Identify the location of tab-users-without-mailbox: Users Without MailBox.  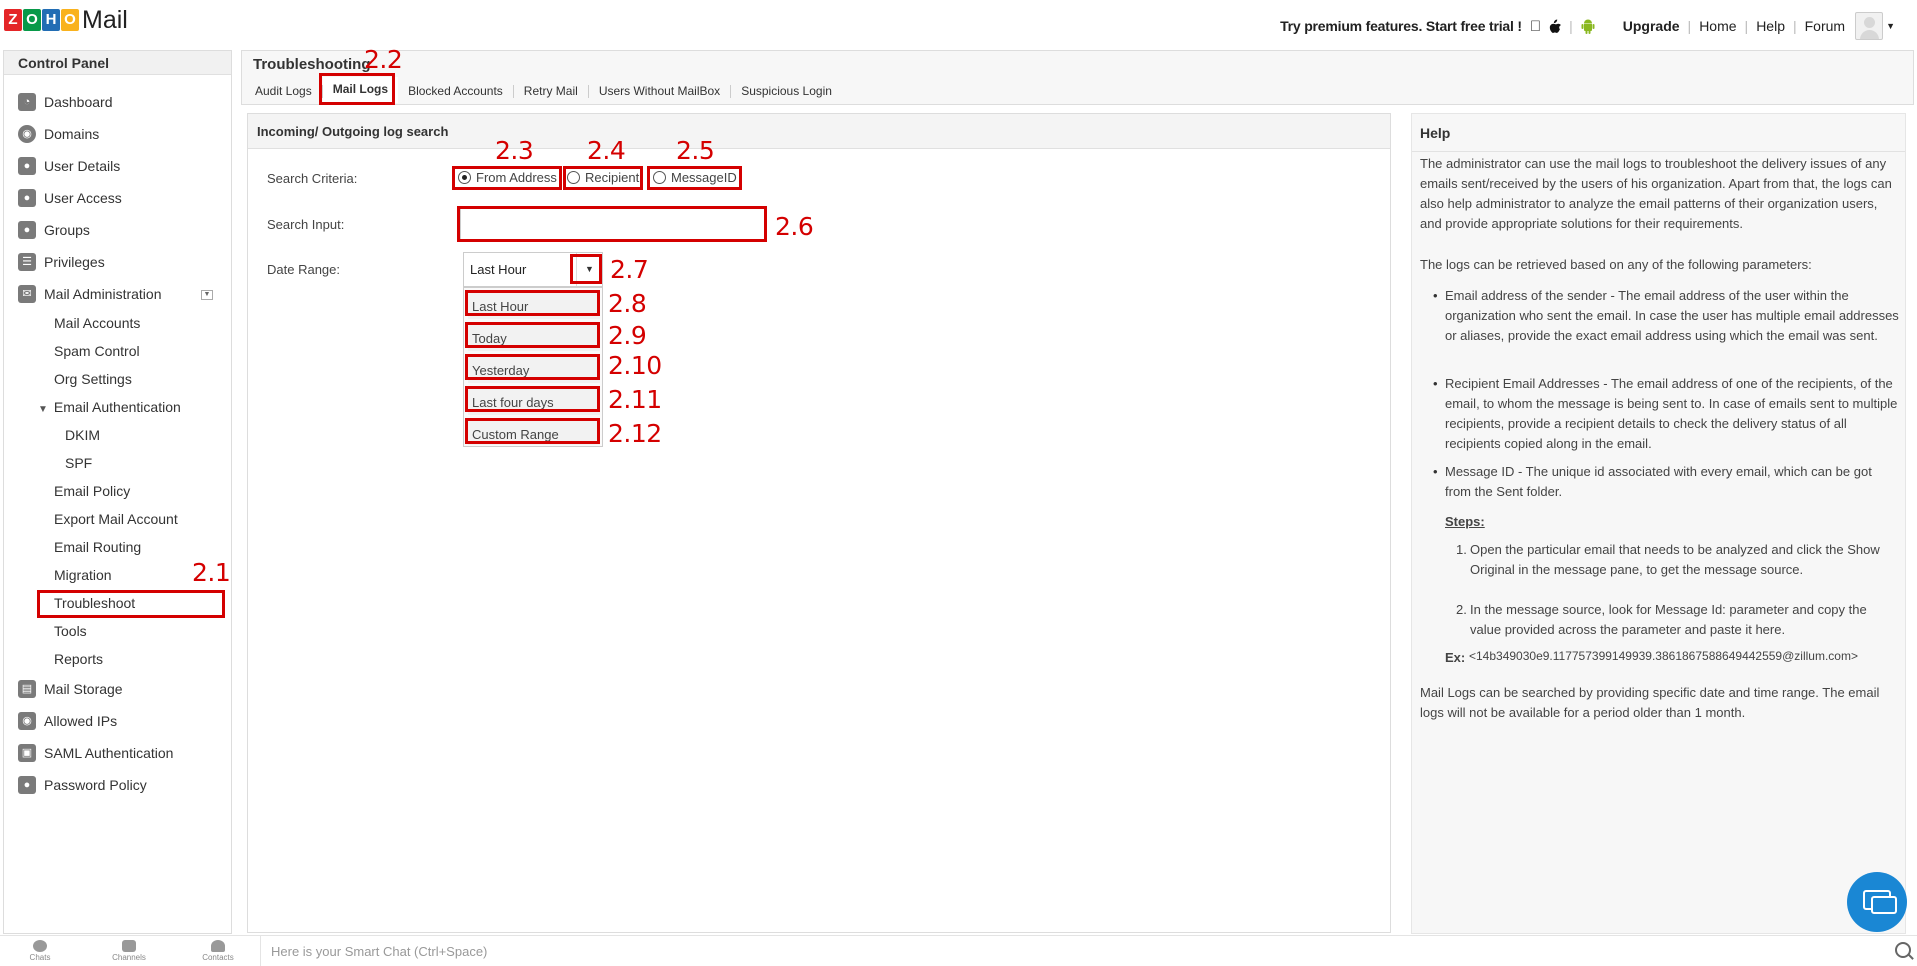
(660, 91).